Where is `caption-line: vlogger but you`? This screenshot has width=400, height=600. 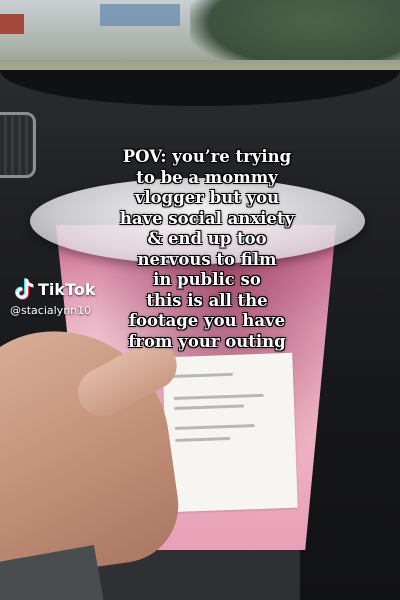 caption-line: vlogger but you is located at coordinates (207, 197).